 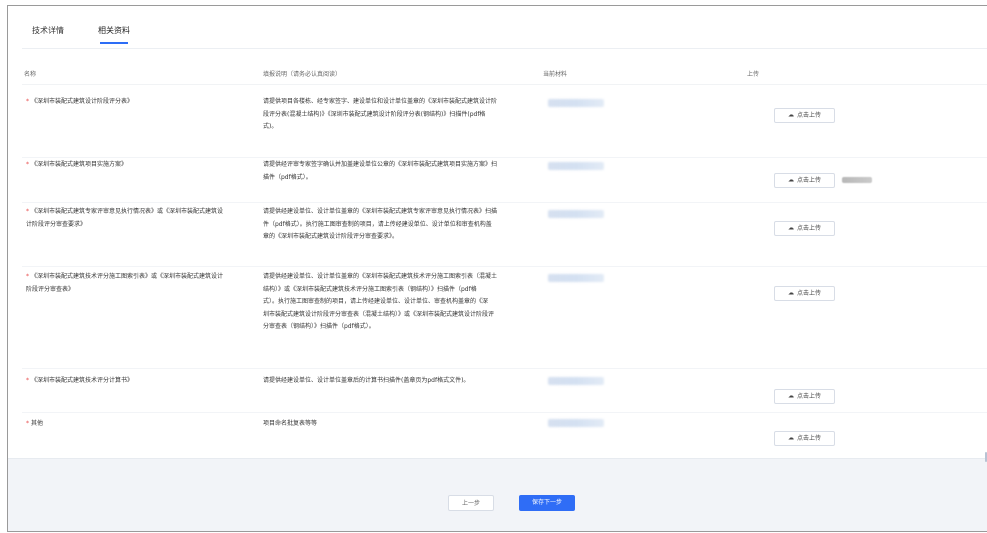 I want to click on row-name-line: 阶段评分审查表》, so click(x=50, y=289).